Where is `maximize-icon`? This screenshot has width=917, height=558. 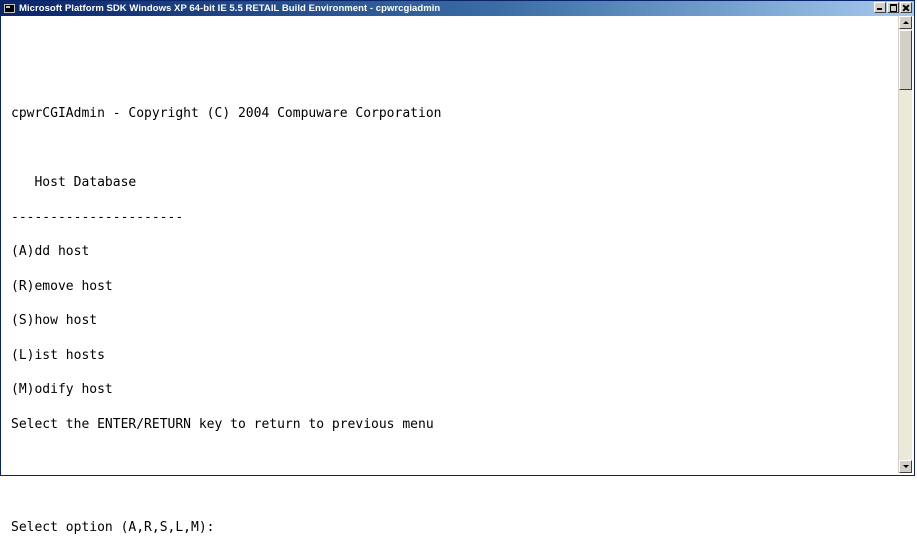
maximize-icon is located at coordinates (893, 7).